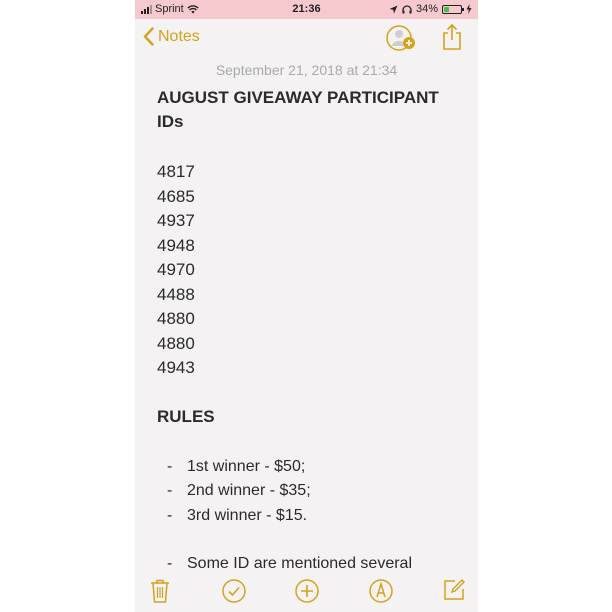  I want to click on note-date: September 21, 2018 at 21:34, so click(306, 70).